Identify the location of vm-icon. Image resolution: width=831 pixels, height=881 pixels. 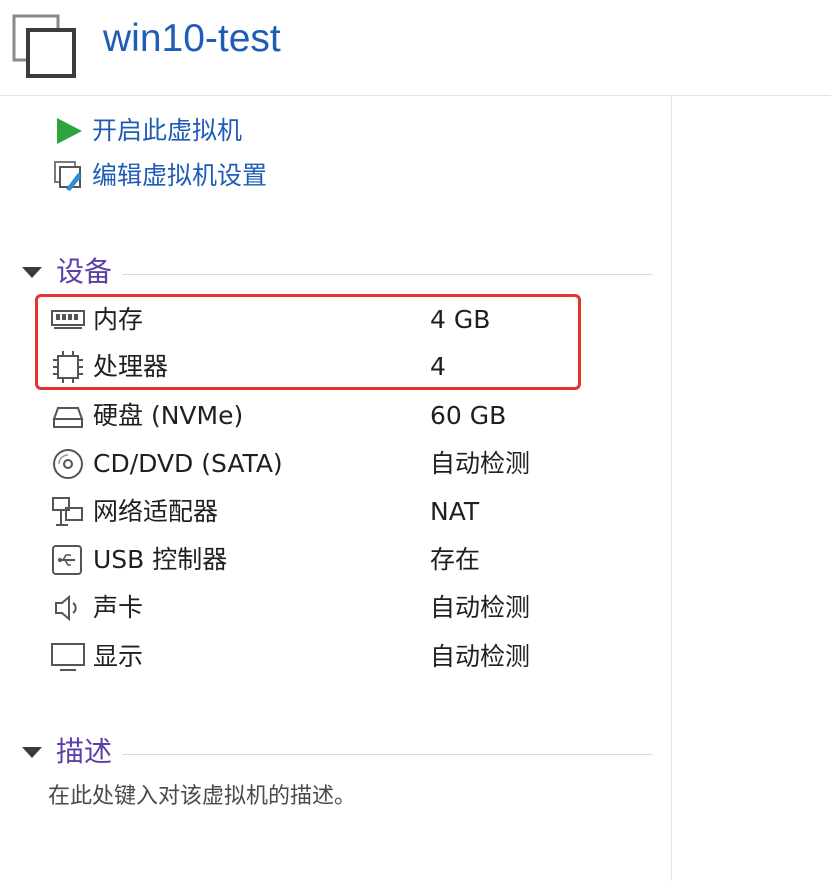
(44, 46).